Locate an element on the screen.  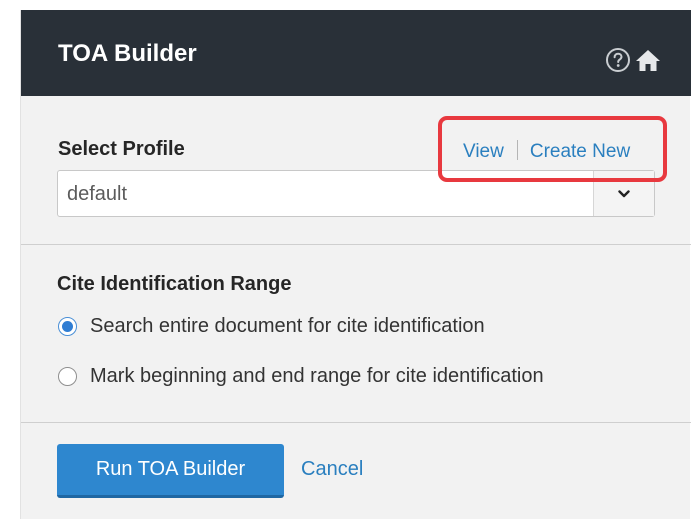
radio-button-unchecked is located at coordinates (67, 376).